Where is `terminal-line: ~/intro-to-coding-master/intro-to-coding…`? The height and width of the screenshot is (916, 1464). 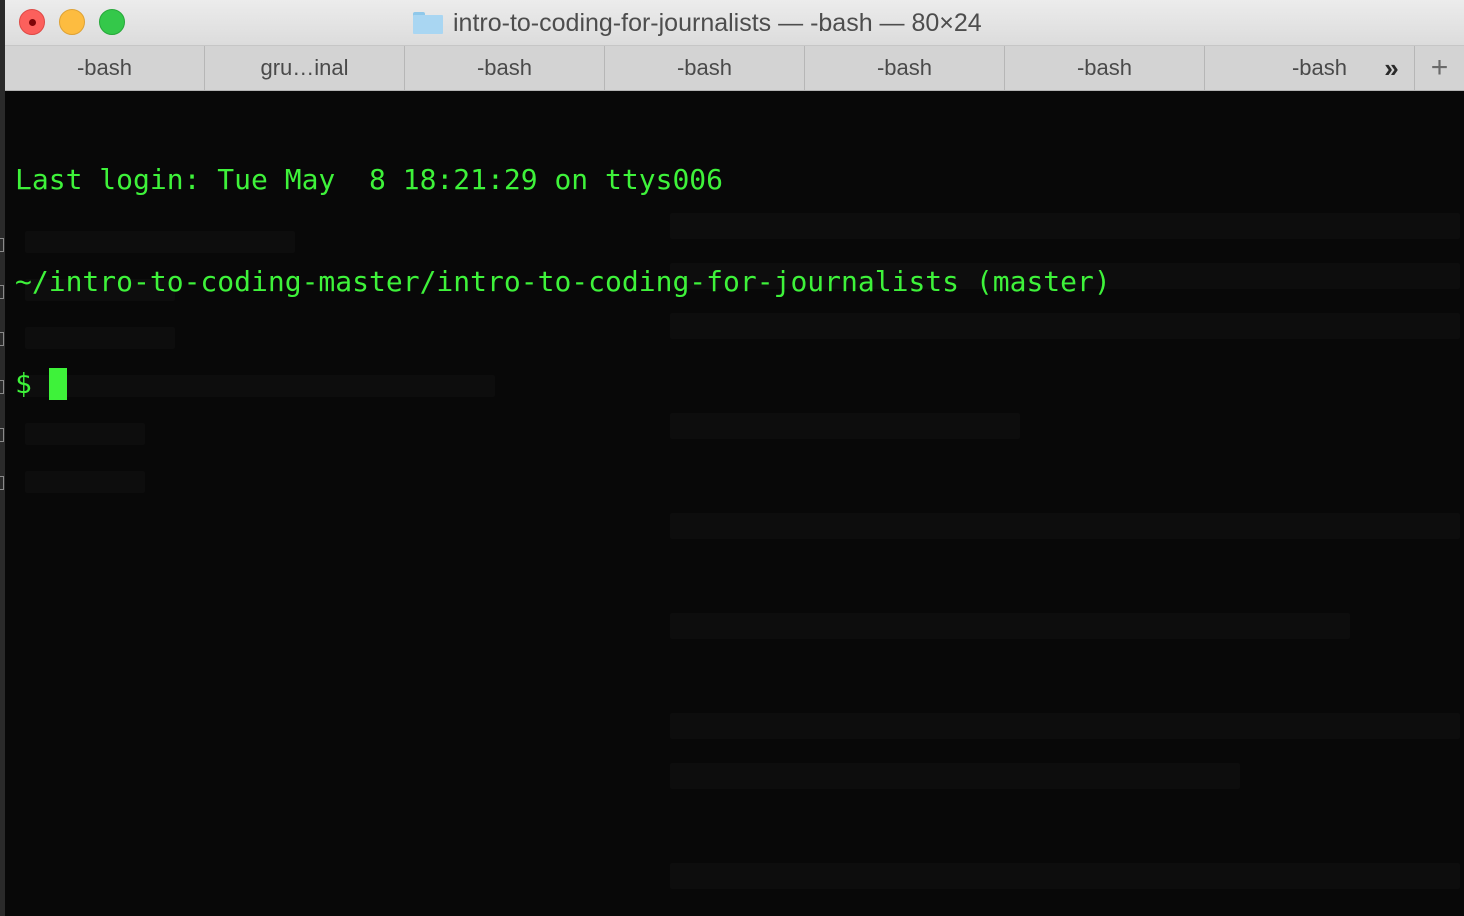 terminal-line: ~/intro-to-coding-master/intro-to-coding… is located at coordinates (563, 281).